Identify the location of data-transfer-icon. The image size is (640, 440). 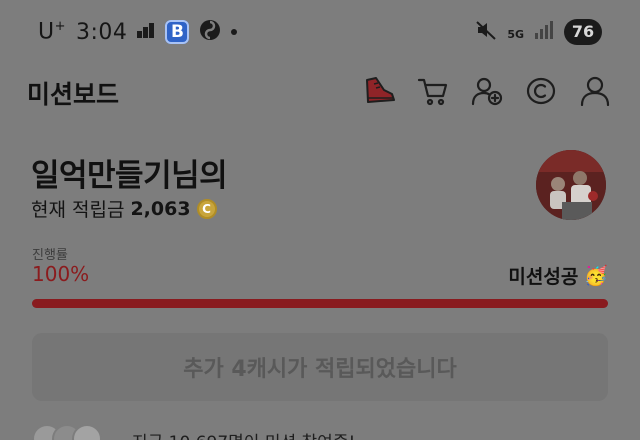
(146, 32).